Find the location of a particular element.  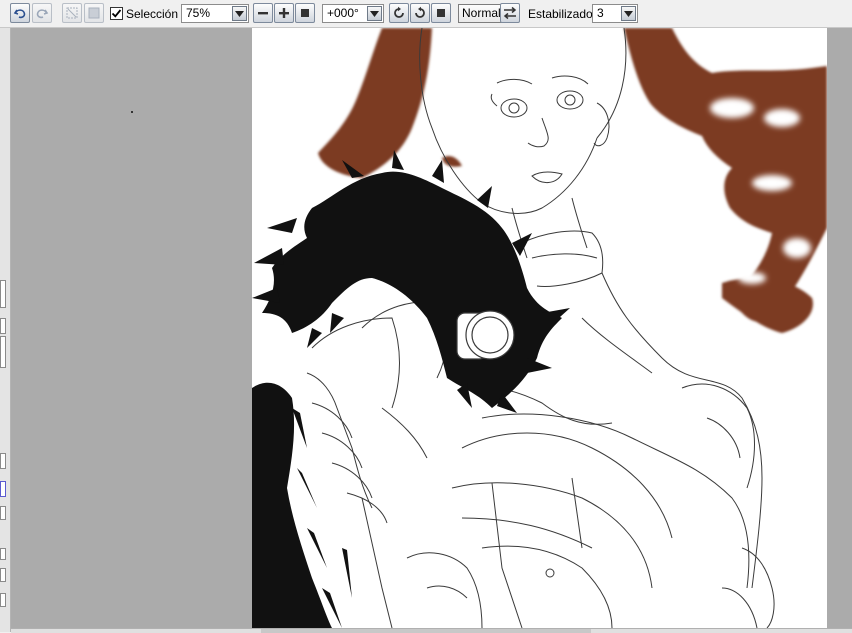

flip-horizontal-icon is located at coordinates (510, 13).